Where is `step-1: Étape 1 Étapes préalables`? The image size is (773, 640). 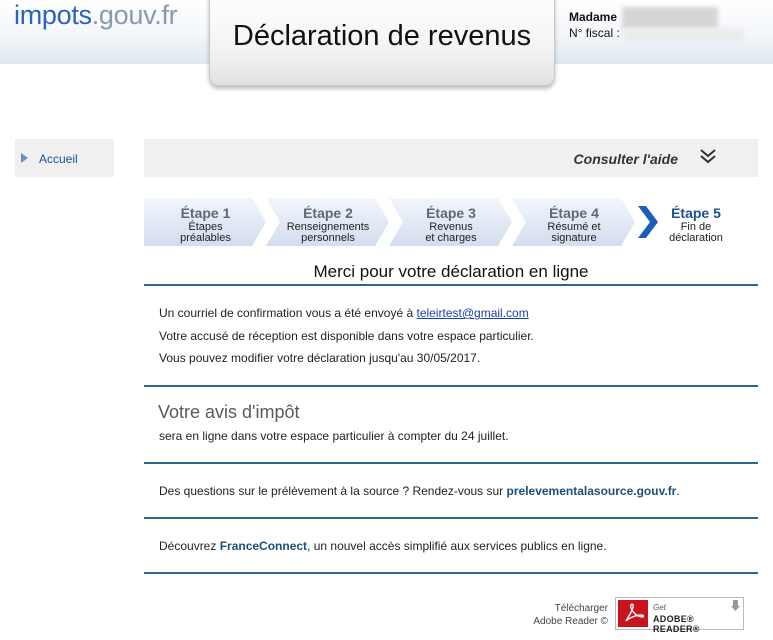 step-1: Étape 1 Étapes préalables is located at coordinates (205, 222).